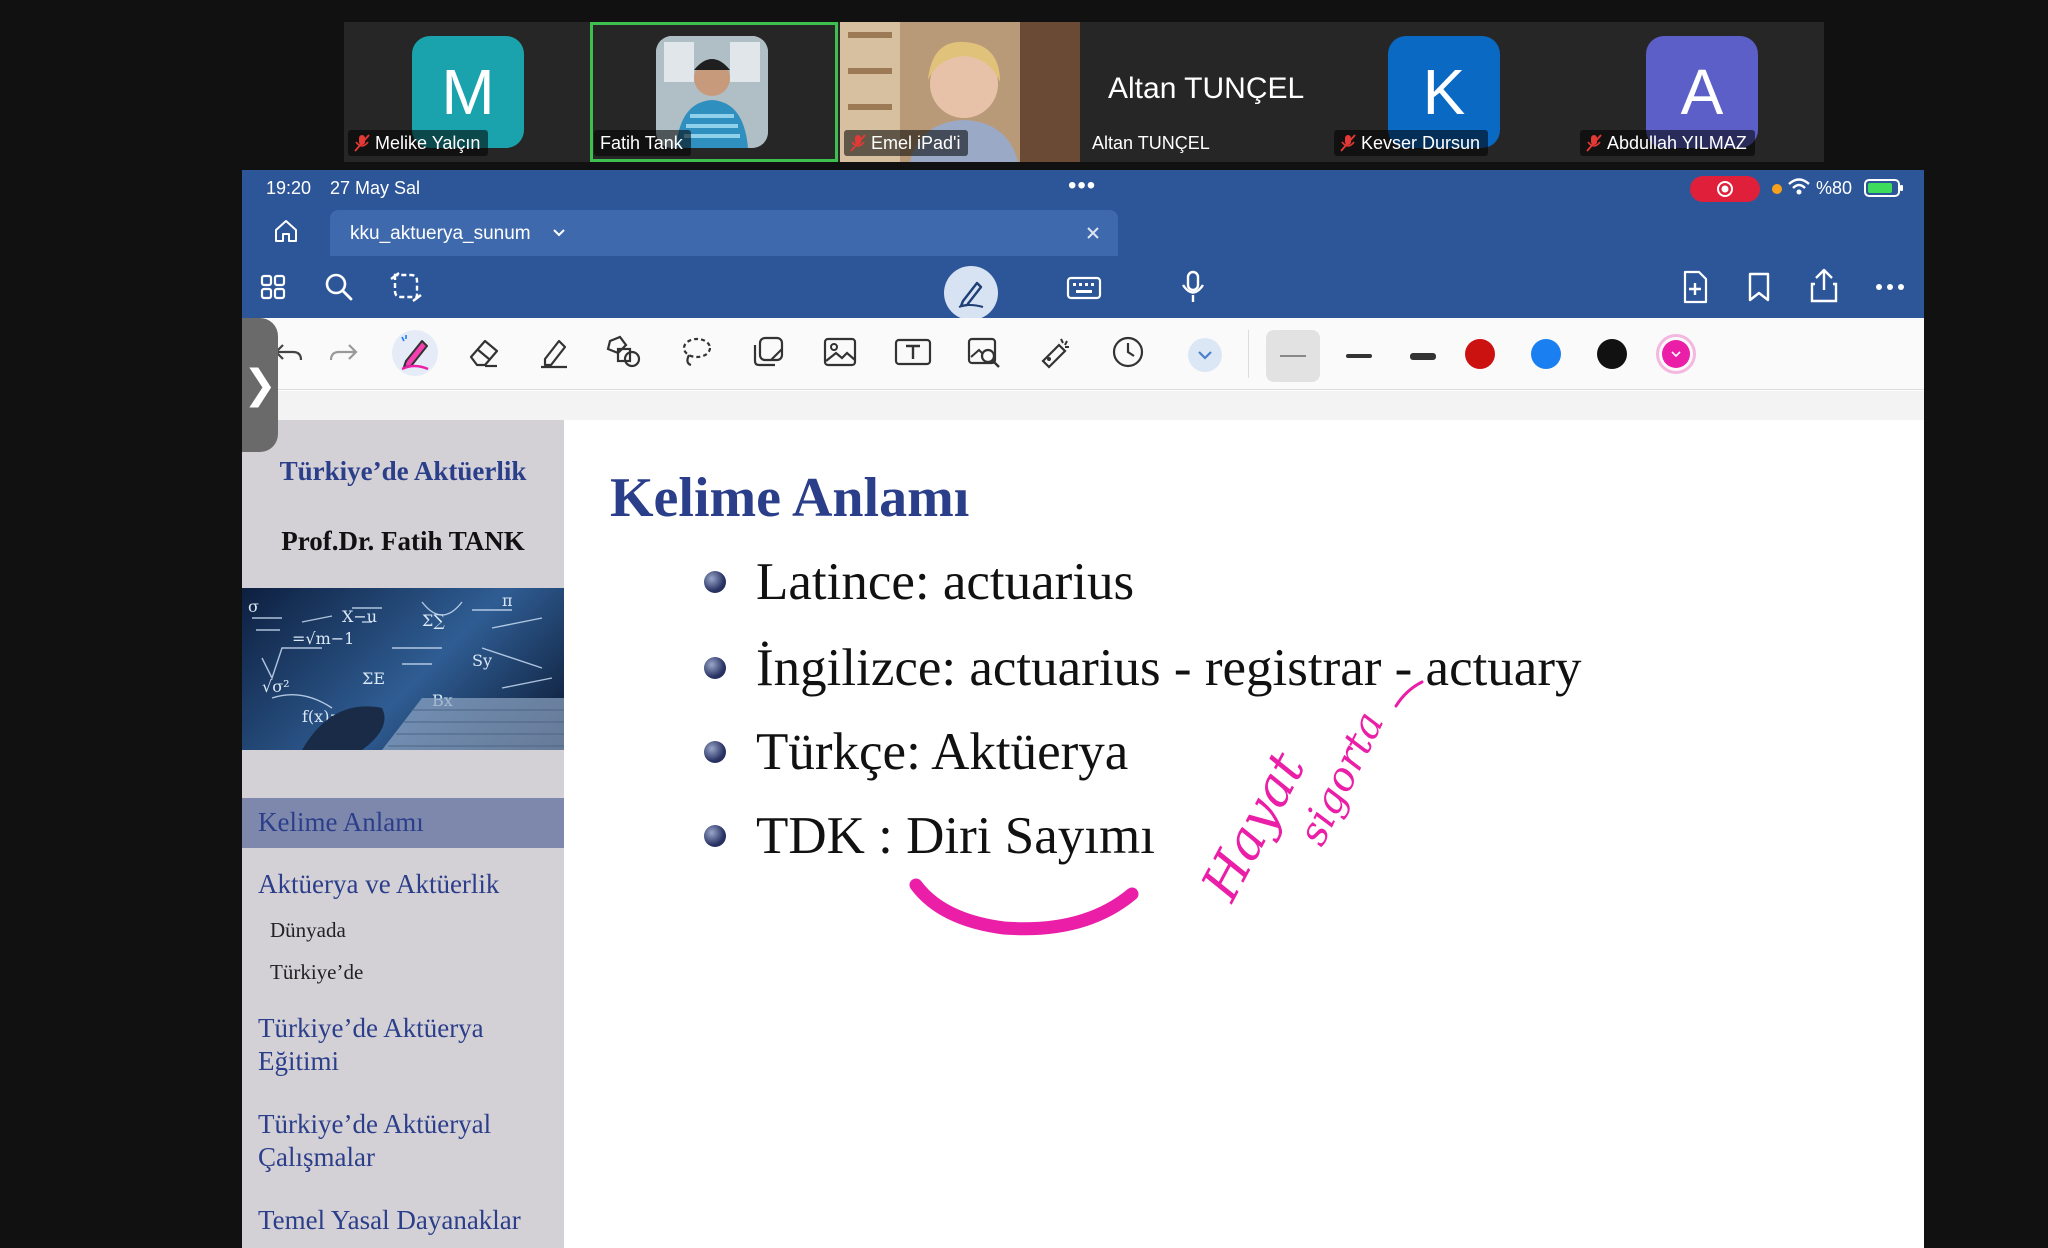 This screenshot has width=2048, height=1248. I want to click on slide-author: Prof.Dr. Fatih TANK, so click(403, 541).